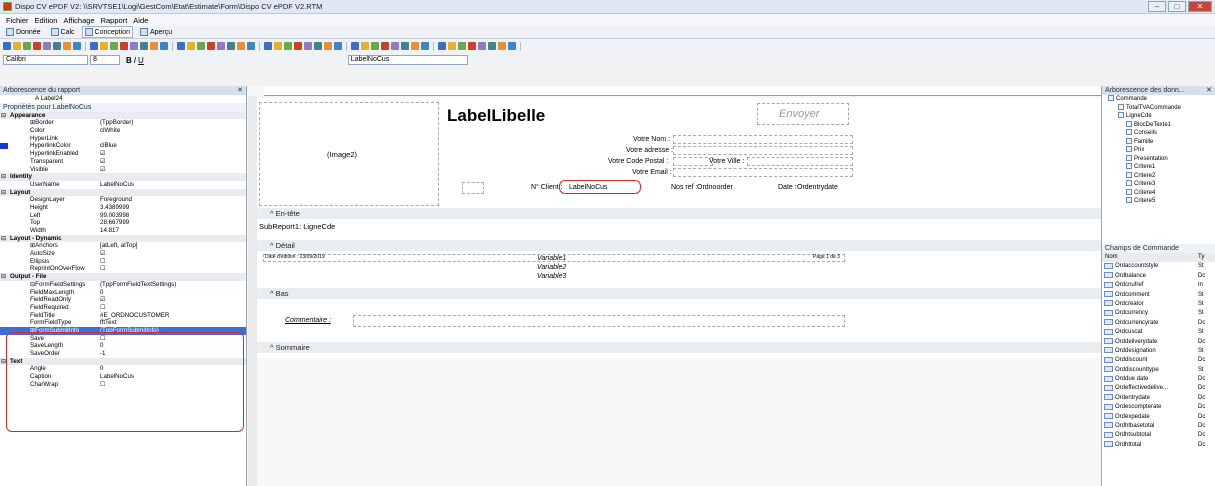 This screenshot has width=1215, height=486. What do you see at coordinates (547, 187) in the screenshot?
I see `label-client: N° Client :` at bounding box center [547, 187].